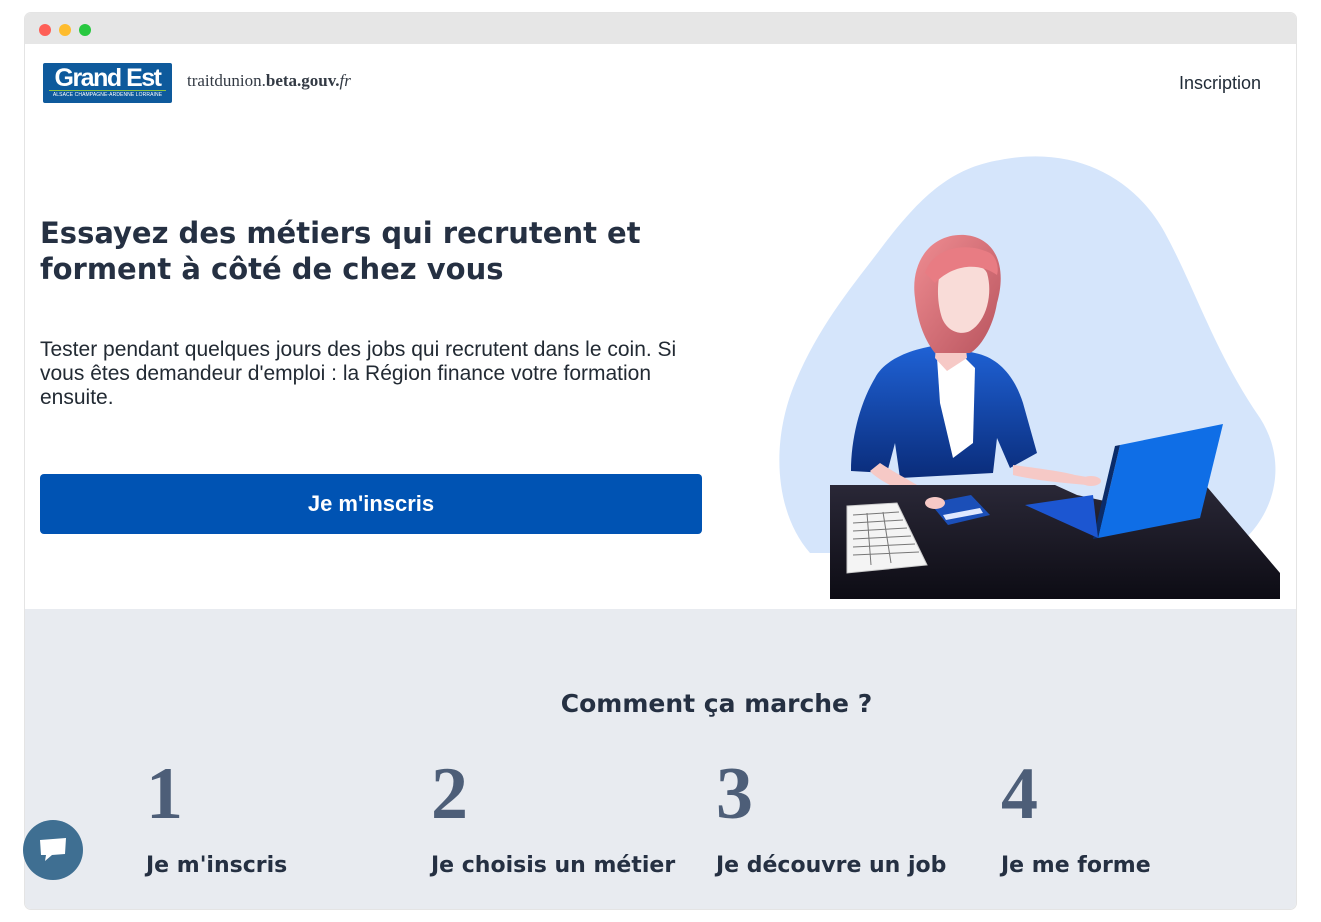 This screenshot has height=922, width=1321. I want to click on maximize-window-button, so click(85, 30).